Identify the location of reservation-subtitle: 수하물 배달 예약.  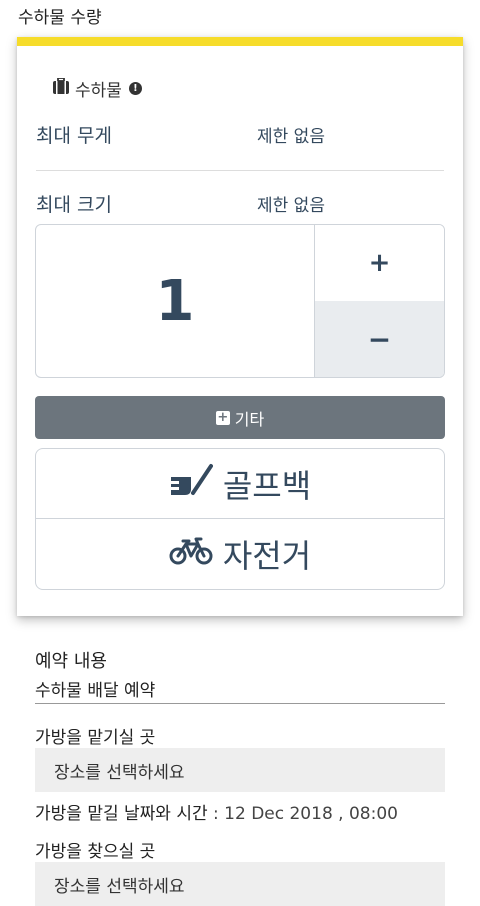
(95, 691).